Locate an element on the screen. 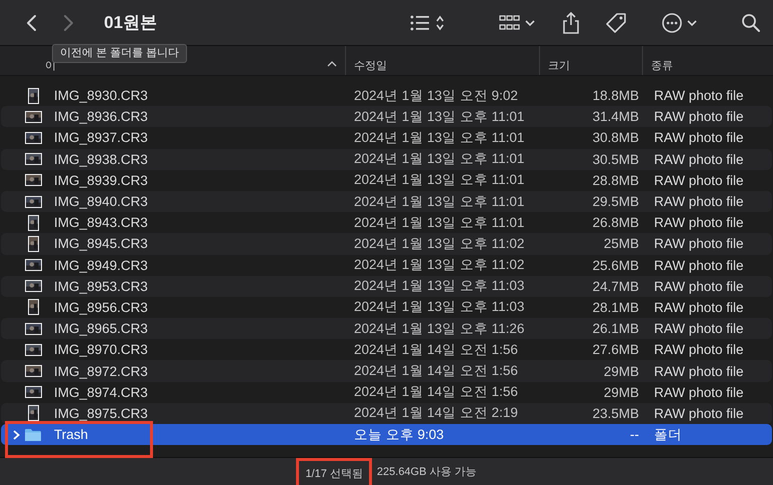 This screenshot has height=485, width=773. file-row: IMG_8975.CR3 2024년 1월 14일 오전 2:19 23.5MB RAW photo file is located at coordinates (386, 413).